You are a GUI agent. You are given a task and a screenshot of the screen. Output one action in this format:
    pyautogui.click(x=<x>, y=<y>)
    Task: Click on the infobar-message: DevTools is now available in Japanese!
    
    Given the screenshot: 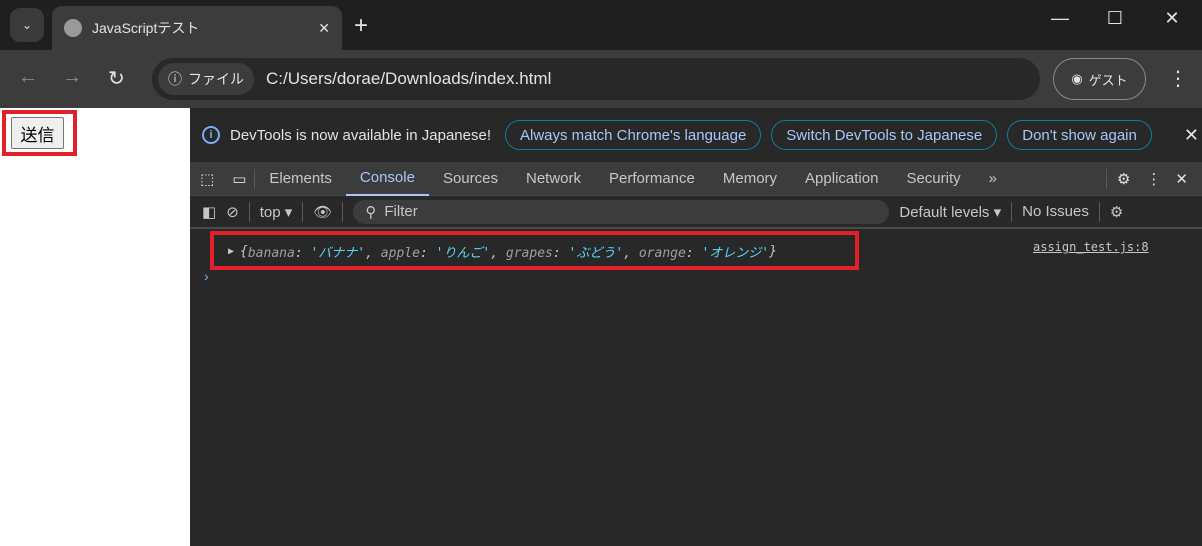 What is the action you would take?
    pyautogui.click(x=360, y=135)
    